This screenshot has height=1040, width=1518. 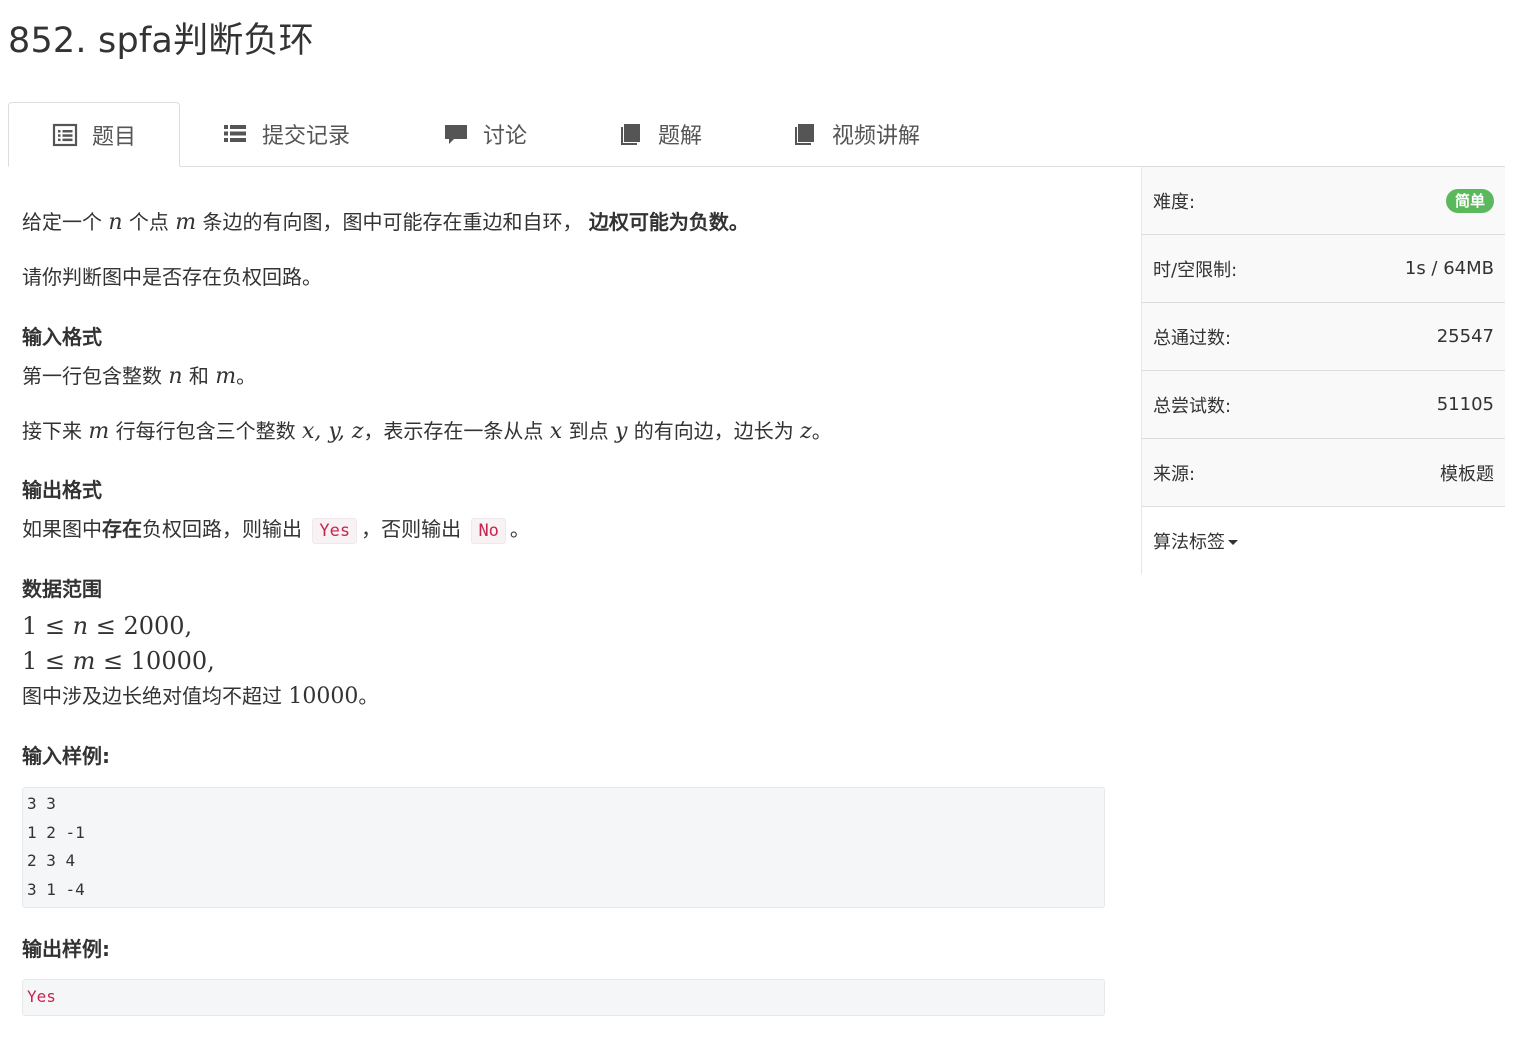 What do you see at coordinates (1189, 542) in the screenshot?
I see `algorithm-tags-label: 算法标签` at bounding box center [1189, 542].